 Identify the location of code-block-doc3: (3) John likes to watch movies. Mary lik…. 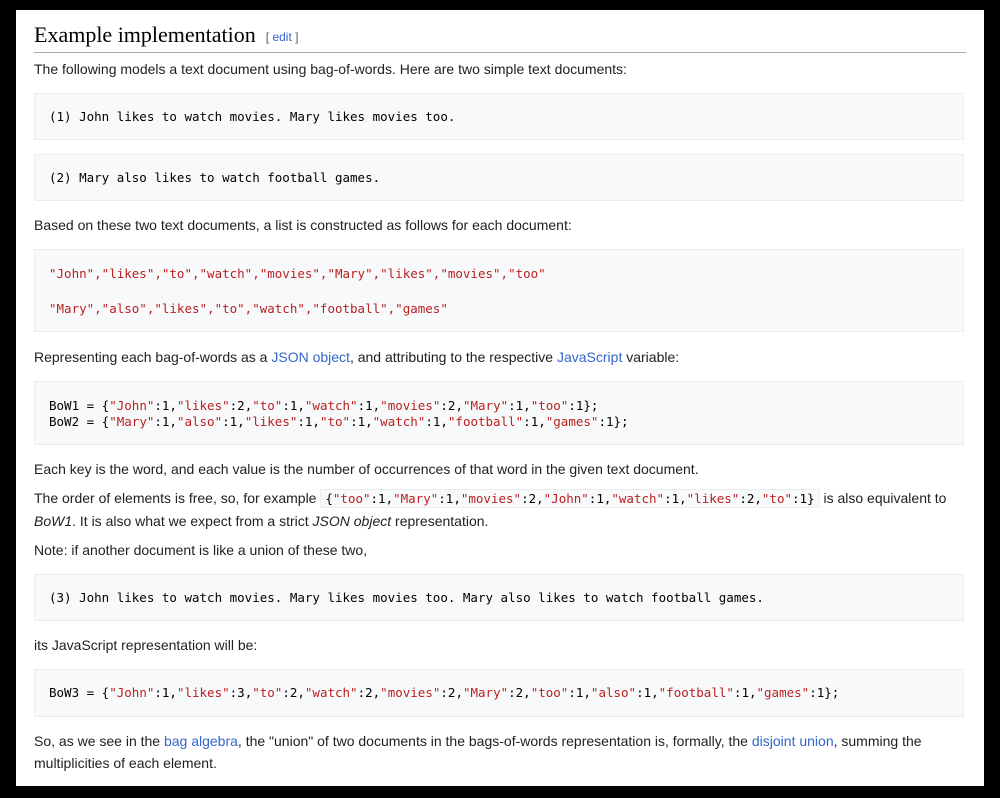
(499, 597).